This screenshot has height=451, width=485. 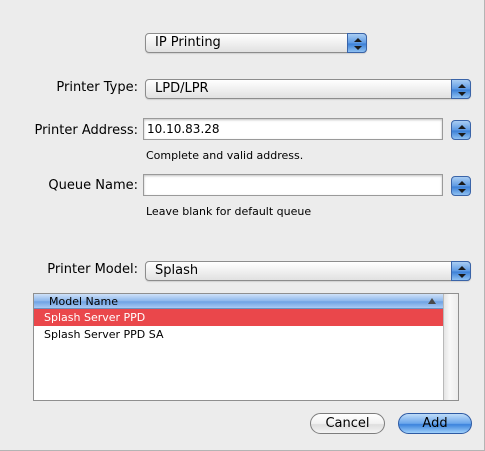 I want to click on printer-type-popup: LPD/LPR, so click(x=308, y=89).